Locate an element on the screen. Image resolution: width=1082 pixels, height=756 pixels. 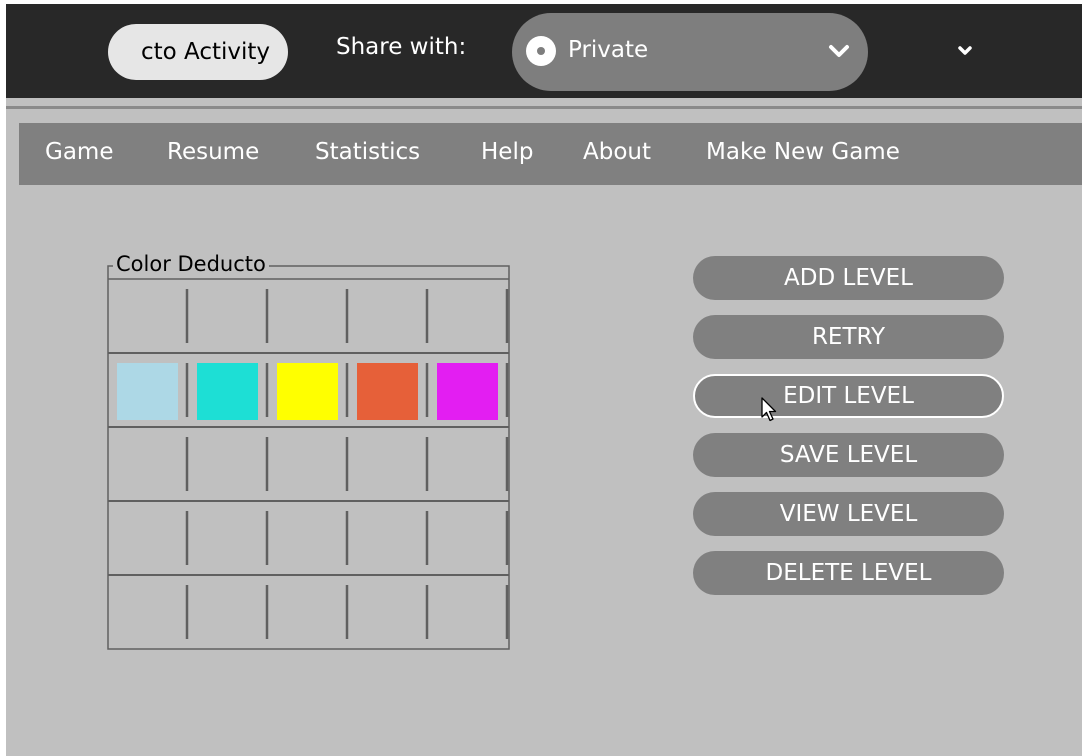
add-level-label: ADD LEVEL is located at coordinates (848, 278).